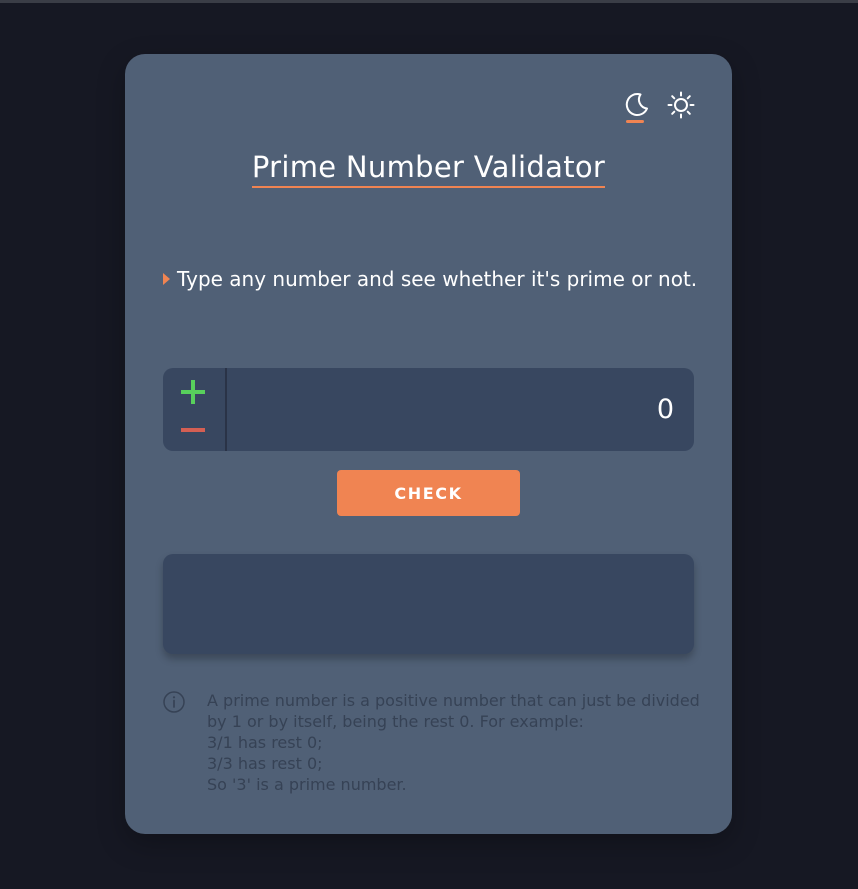 Image resolution: width=858 pixels, height=889 pixels. What do you see at coordinates (195, 409) in the screenshot?
I see `number-stepper` at bounding box center [195, 409].